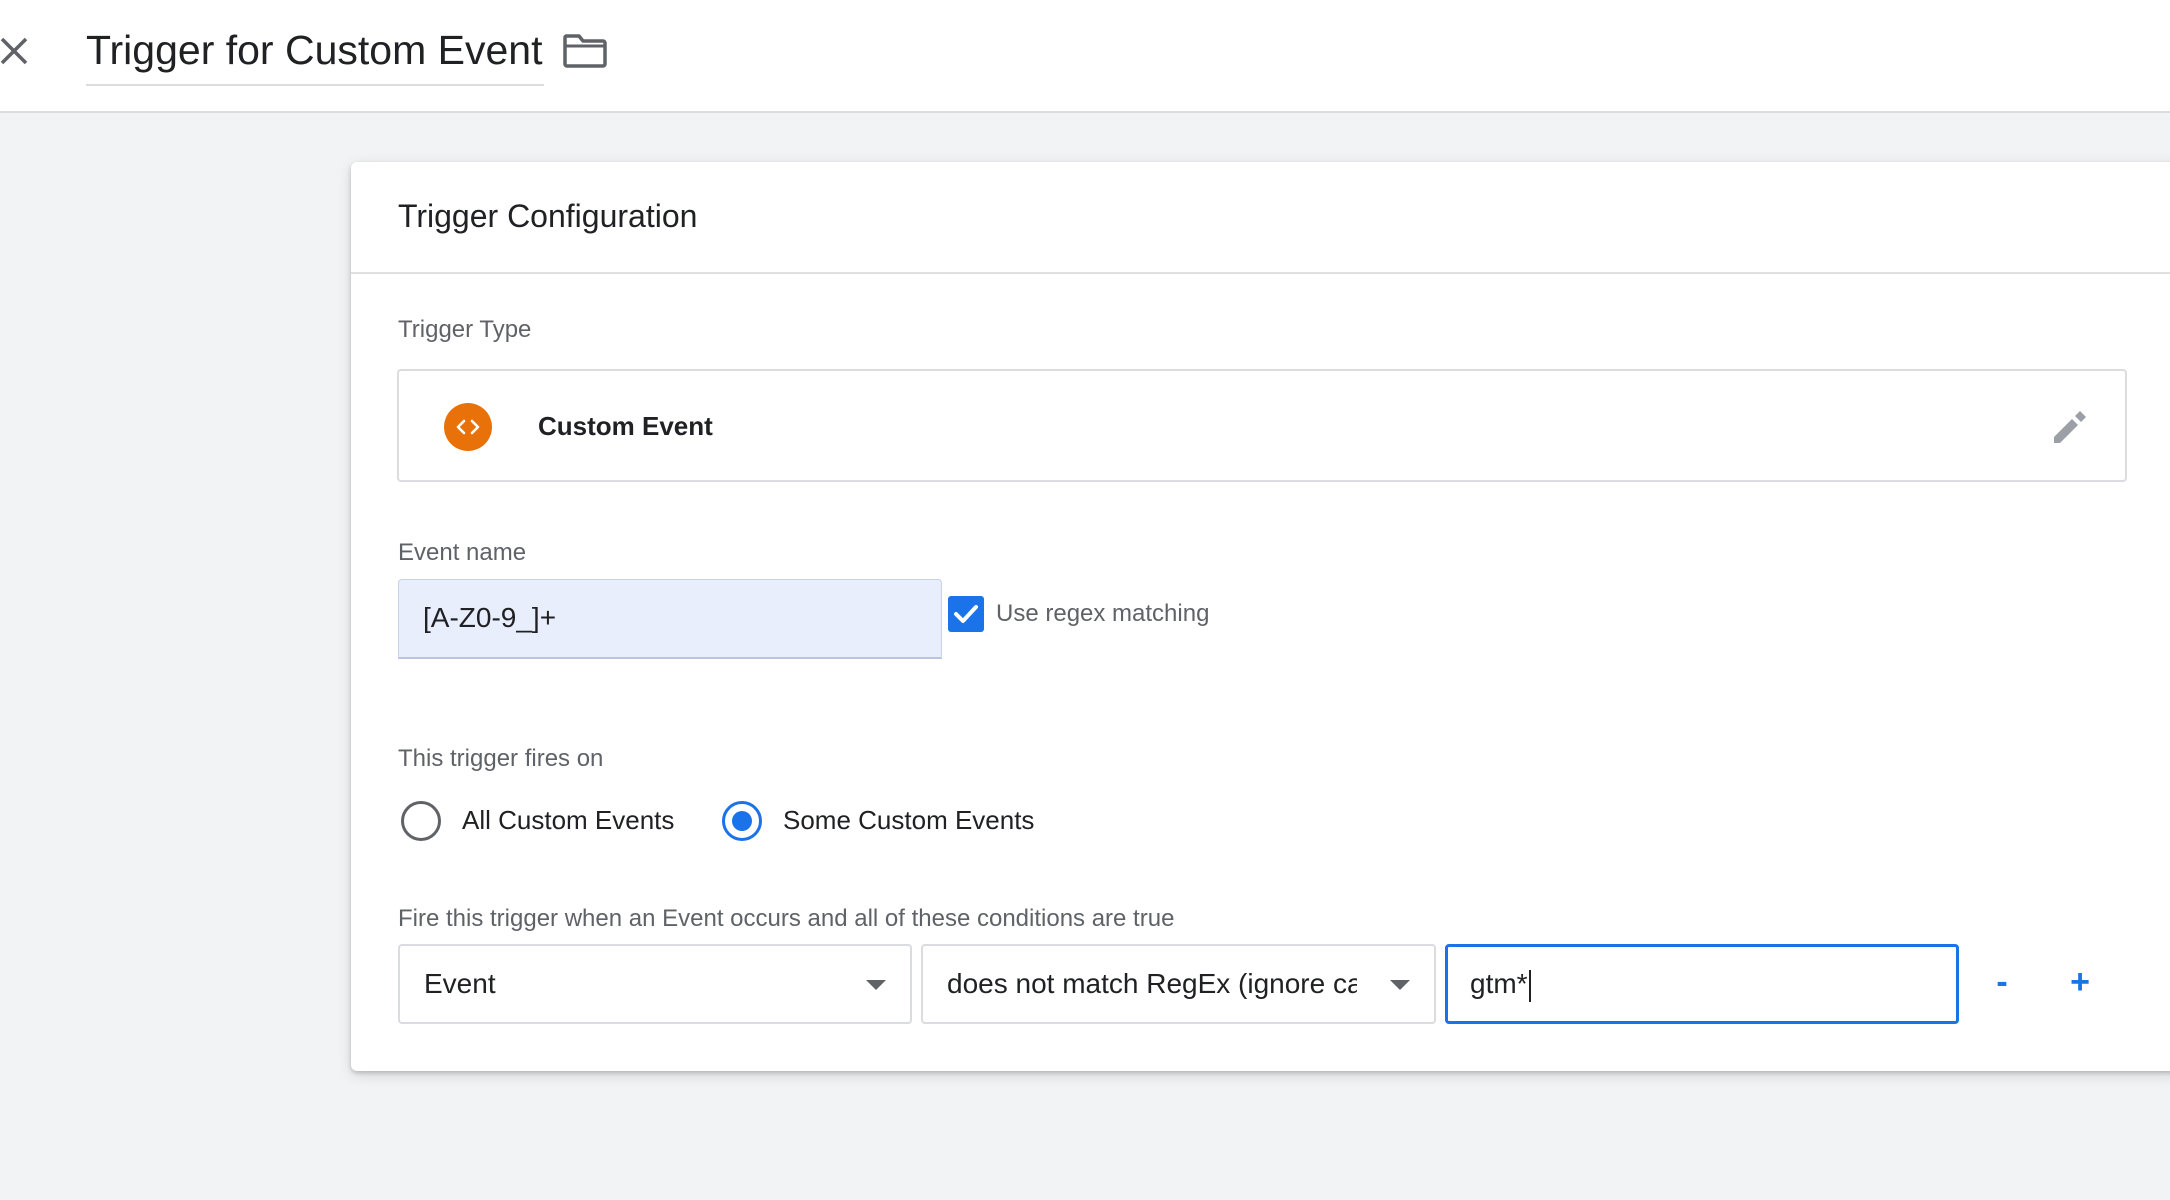 The image size is (2170, 1200). Describe the element at coordinates (468, 427) in the screenshot. I see `code-brackets-icon` at that location.